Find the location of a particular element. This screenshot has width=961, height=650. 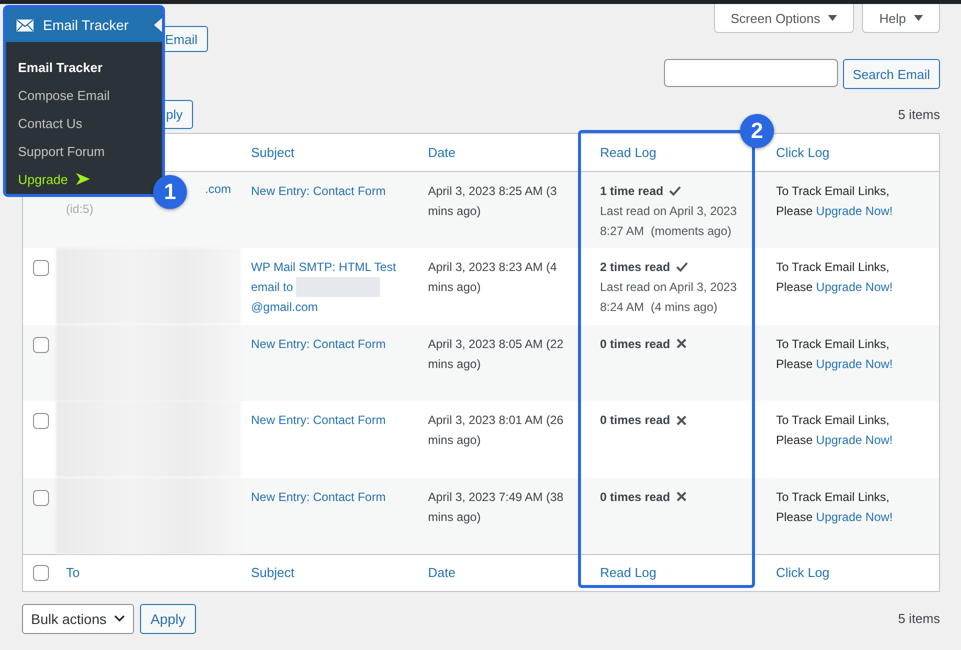

bulk-actions-select: Bulk actions is located at coordinates (78, 619).